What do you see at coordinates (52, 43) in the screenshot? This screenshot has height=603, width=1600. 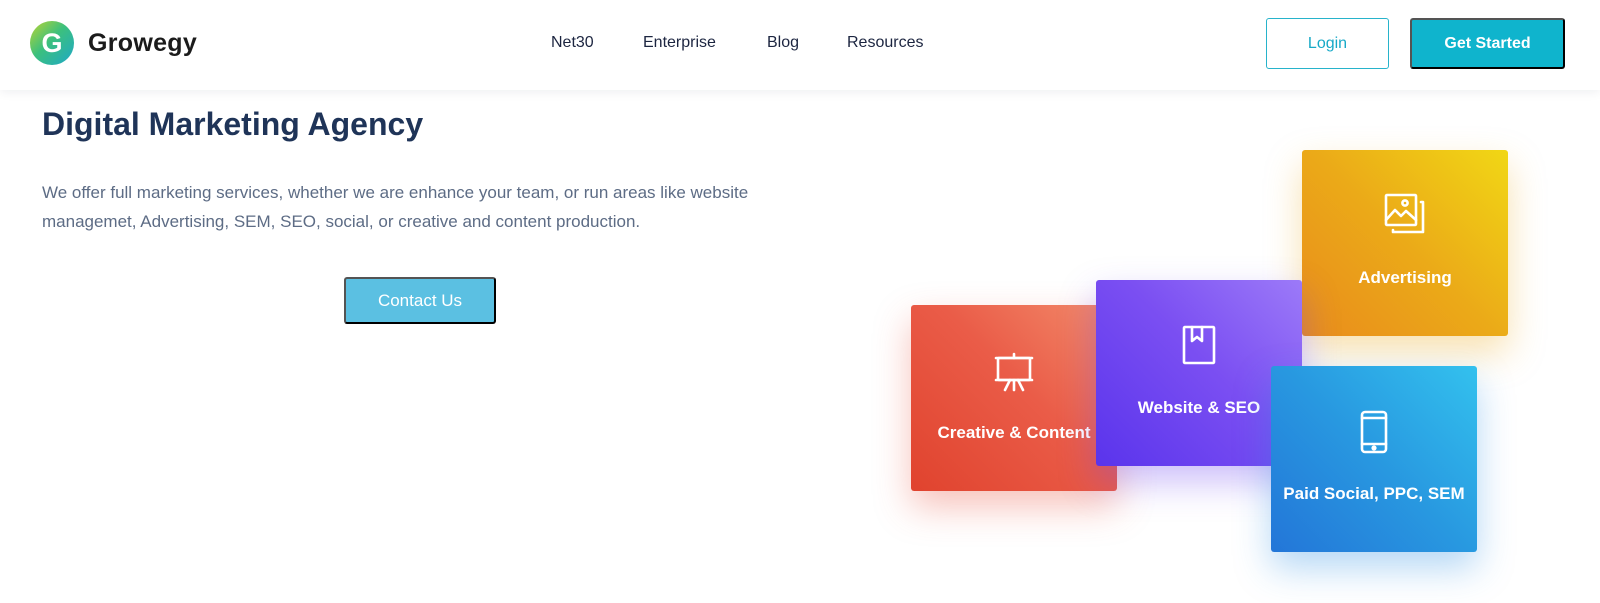 I see `logo-mark-icon: G` at bounding box center [52, 43].